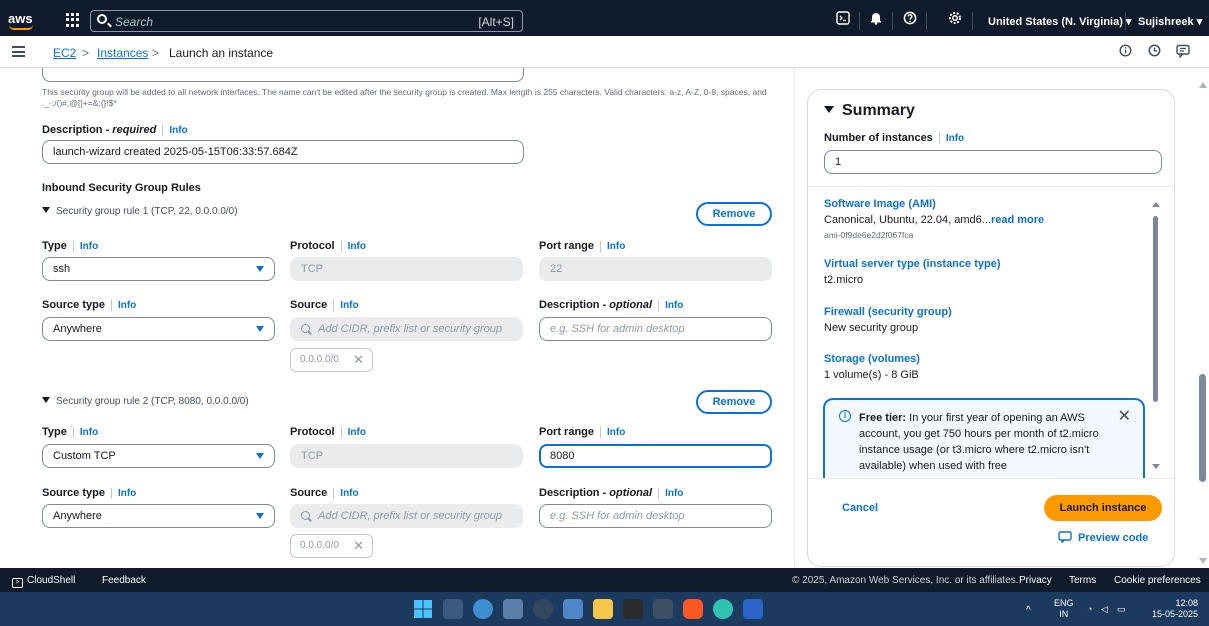  I want to click on widgets-icon, so click(513, 609).